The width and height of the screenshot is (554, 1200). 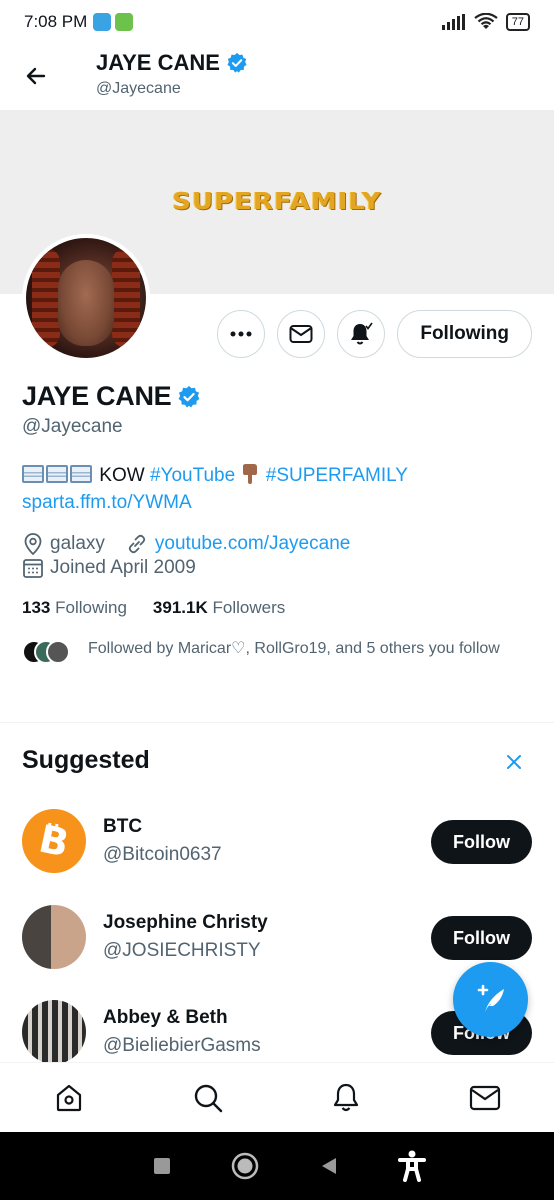 I want to click on bio-text: KOW, so click(x=122, y=475).